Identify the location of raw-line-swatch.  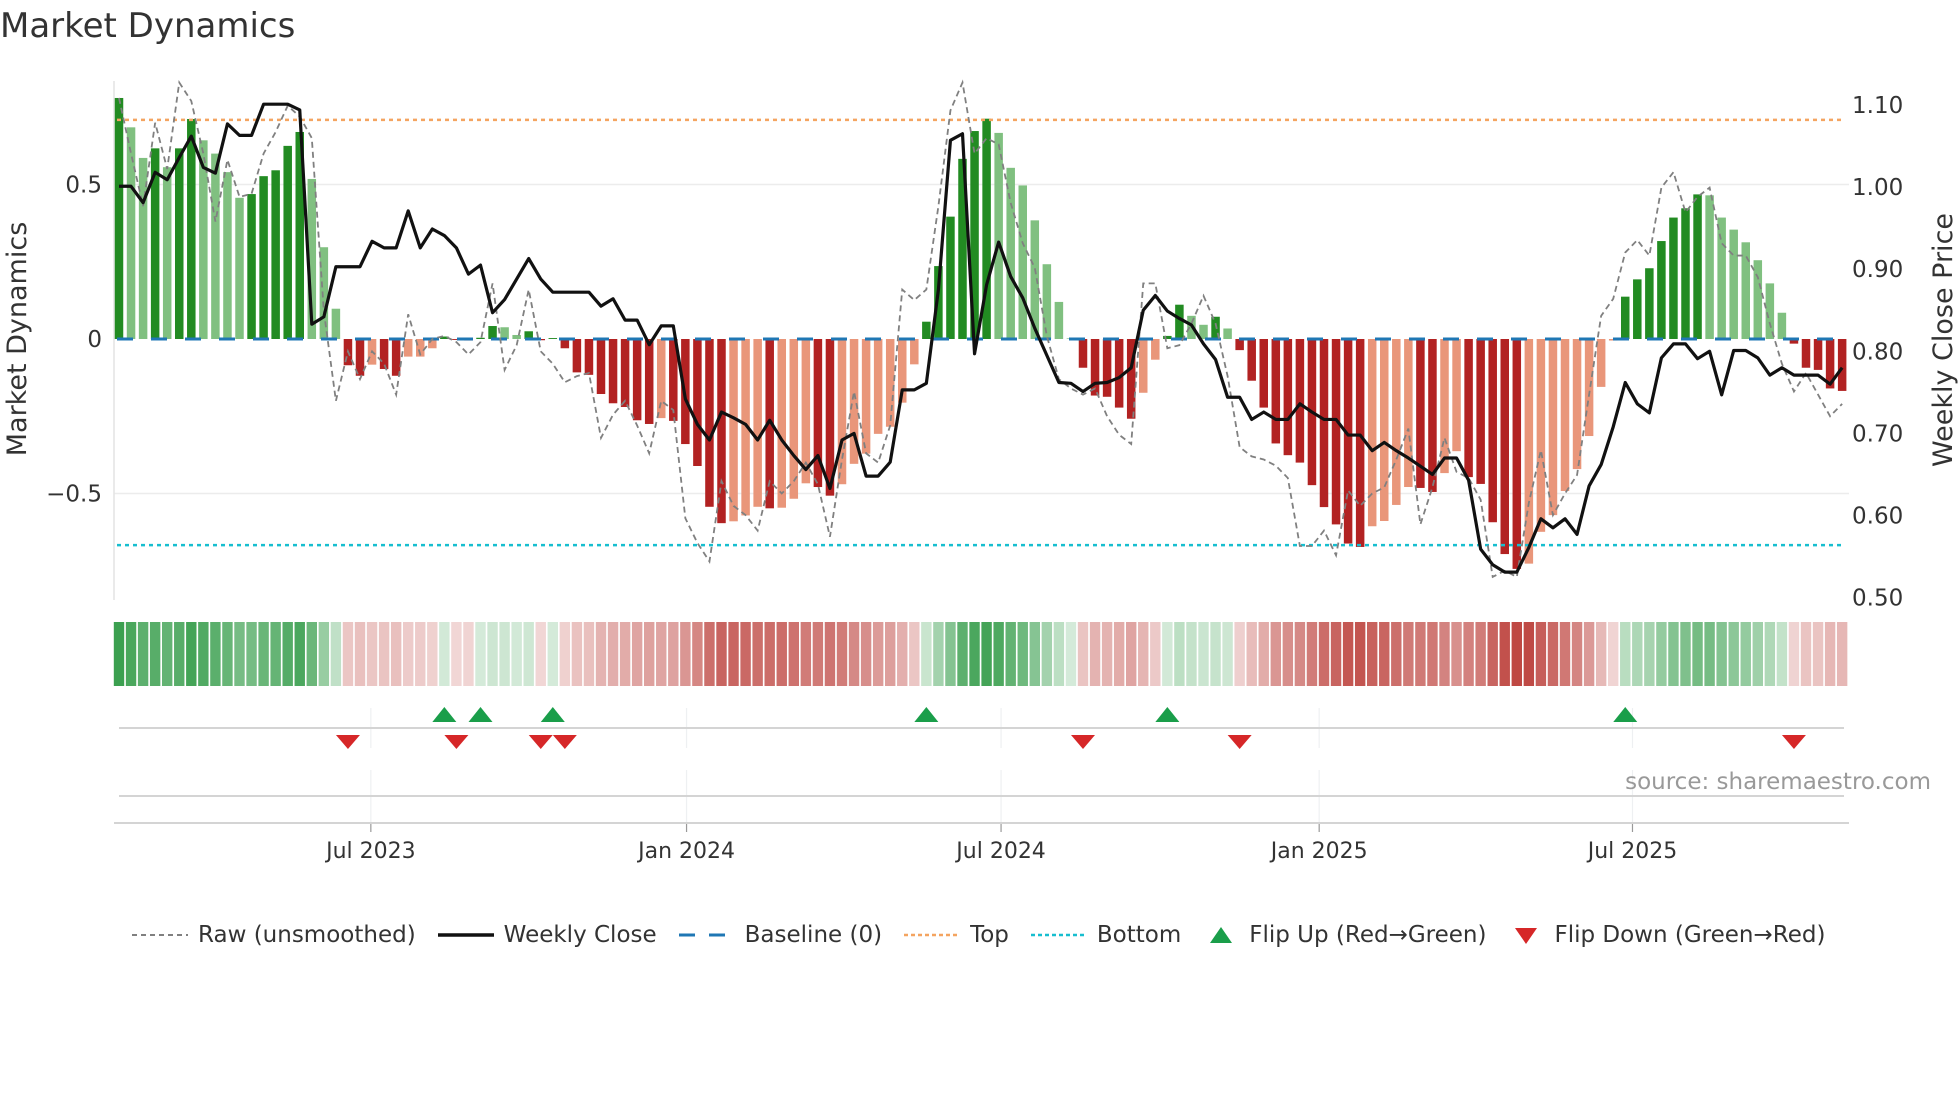
(160, 935).